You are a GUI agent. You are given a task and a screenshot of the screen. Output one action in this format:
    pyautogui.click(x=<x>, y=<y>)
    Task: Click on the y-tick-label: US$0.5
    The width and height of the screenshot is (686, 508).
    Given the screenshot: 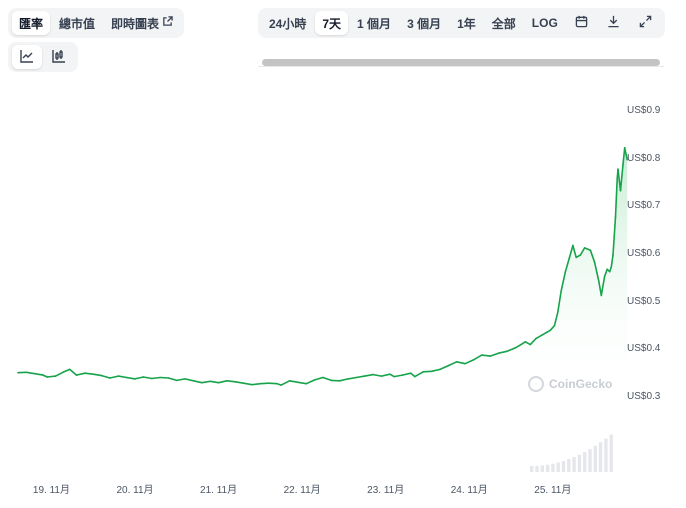 What is the action you would take?
    pyautogui.click(x=644, y=301)
    